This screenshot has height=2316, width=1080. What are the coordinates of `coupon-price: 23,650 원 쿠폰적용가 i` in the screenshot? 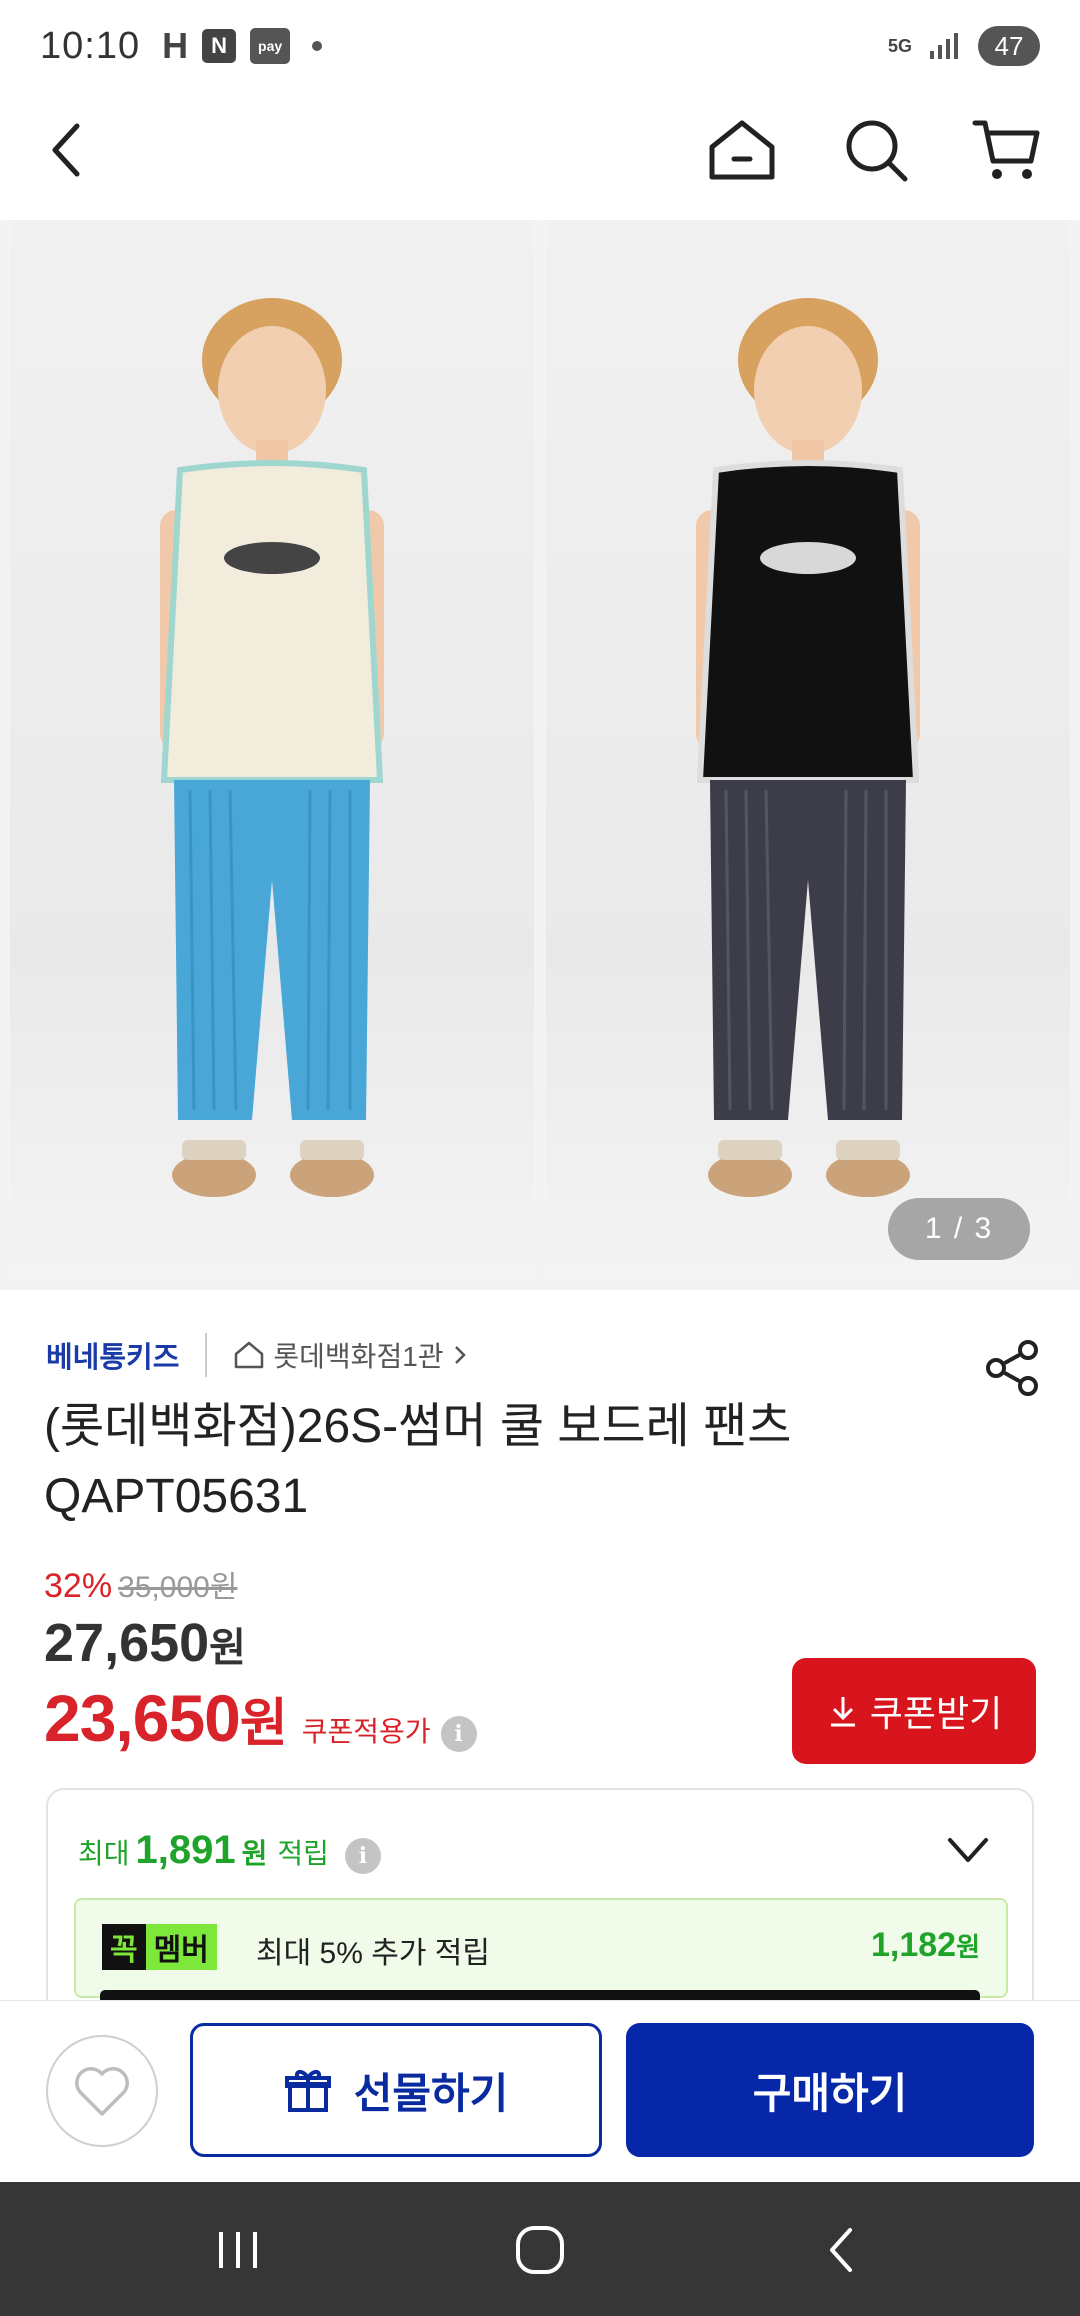 It's located at (260, 1718).